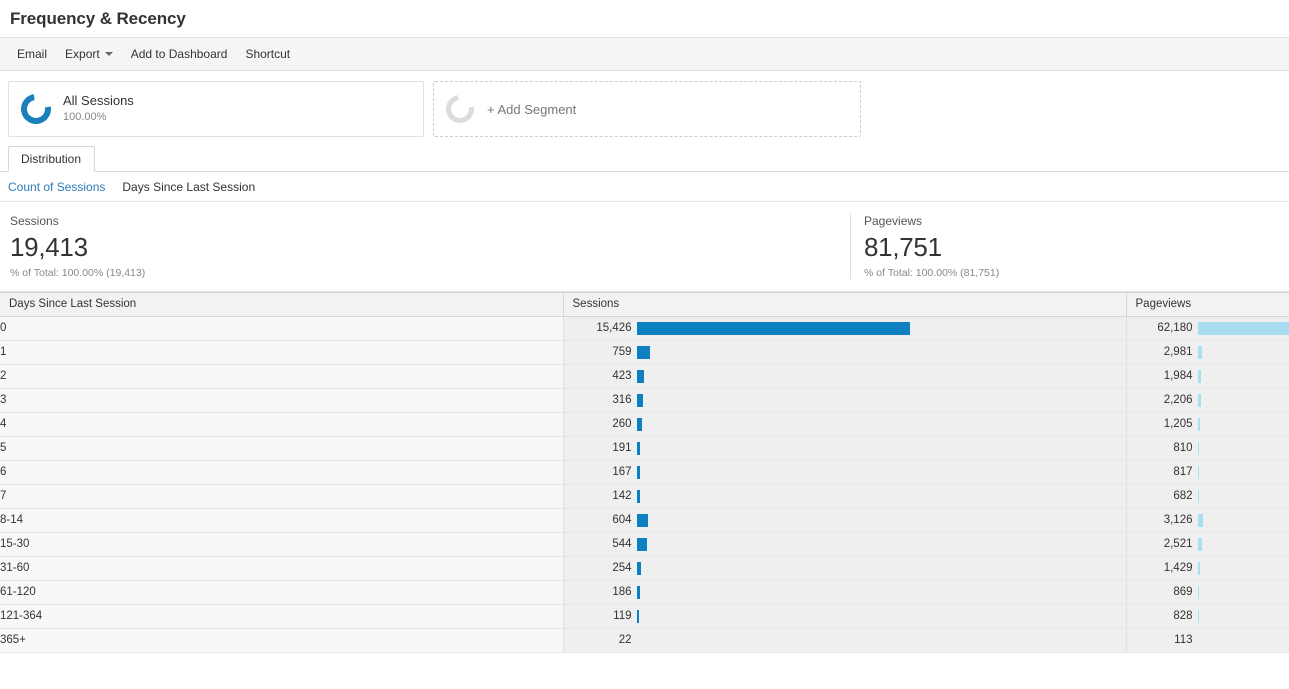 The image size is (1289, 689). I want to click on cell-sessions: 191, so click(844, 448).